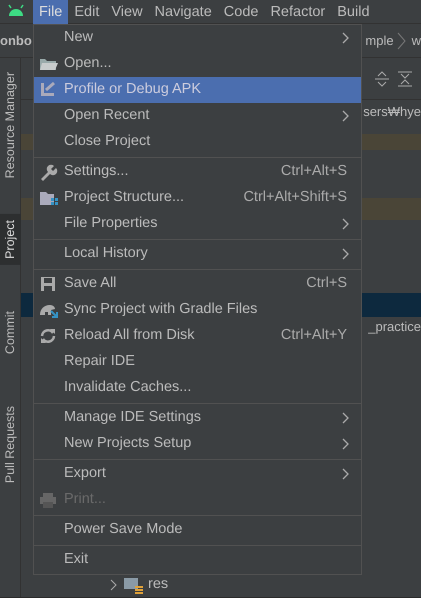 This screenshot has width=421, height=598. I want to click on menu-item: Local History, so click(197, 254).